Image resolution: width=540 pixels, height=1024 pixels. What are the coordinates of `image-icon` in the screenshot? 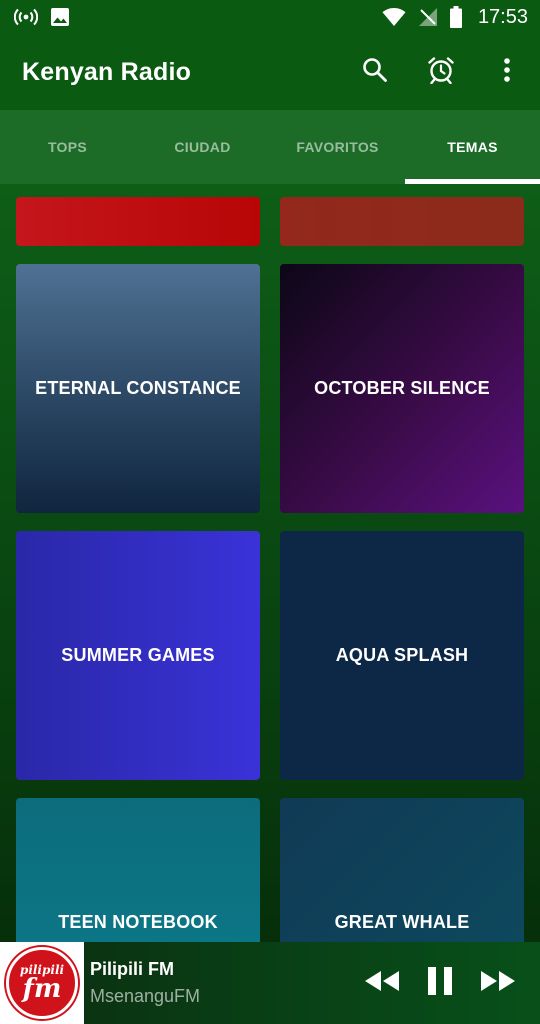 It's located at (60, 17).